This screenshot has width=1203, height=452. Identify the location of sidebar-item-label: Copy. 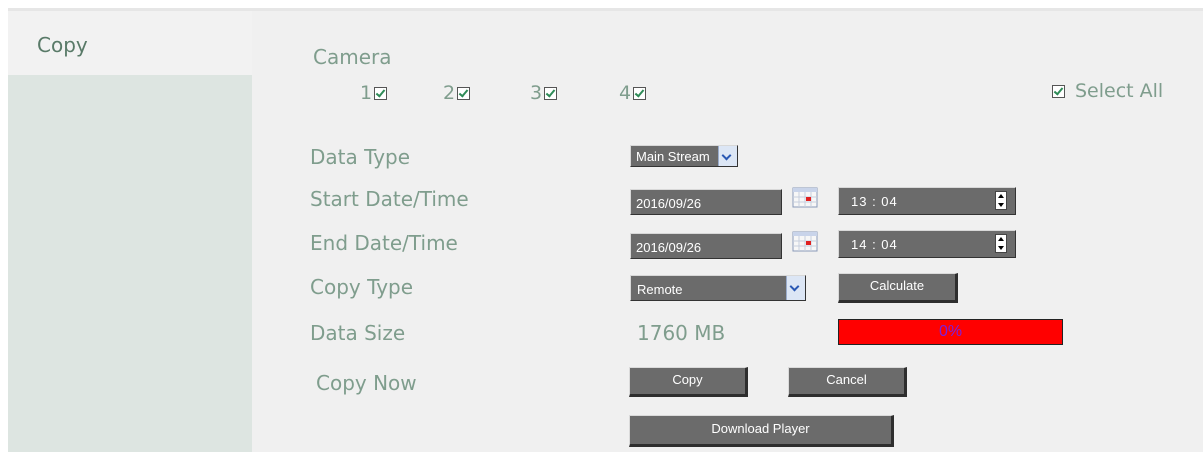
(62, 45).